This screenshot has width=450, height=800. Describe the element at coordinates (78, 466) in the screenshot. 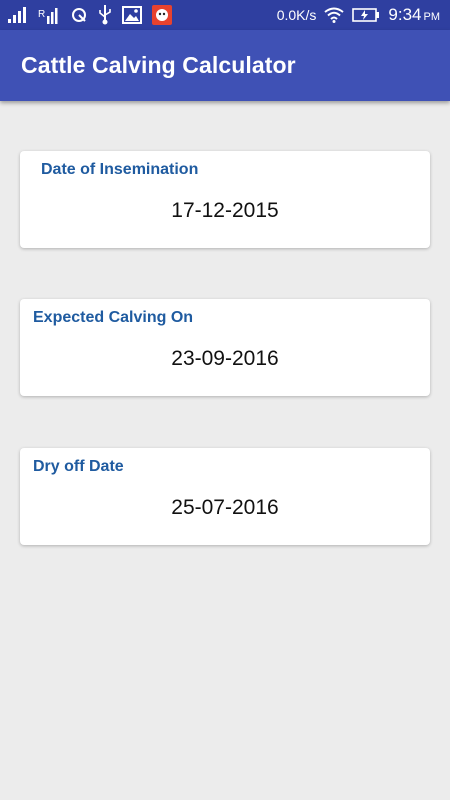

I see `dry-off-label: Dry off Date` at that location.